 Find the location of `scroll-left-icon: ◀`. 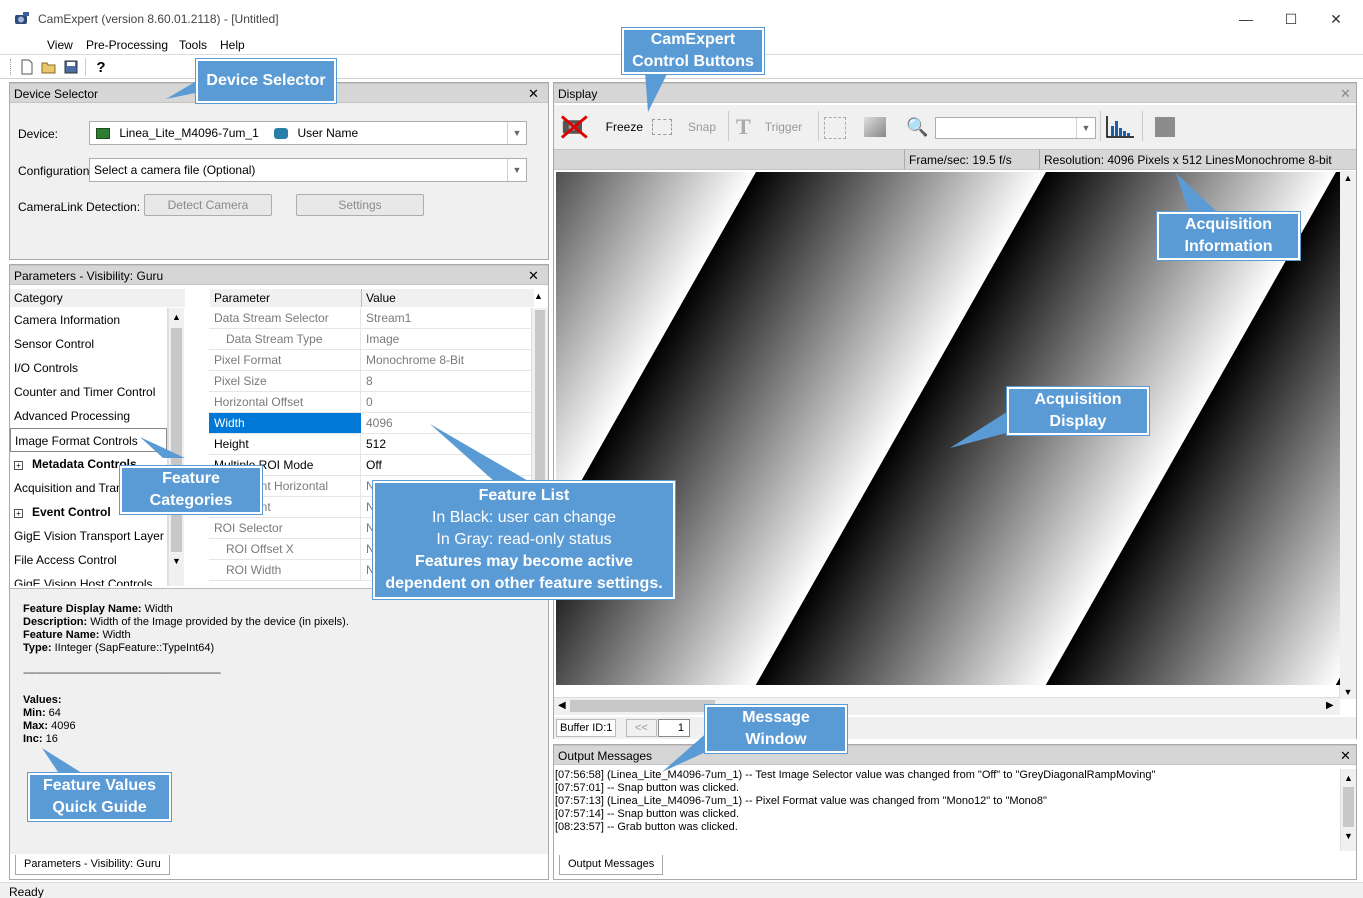

scroll-left-icon: ◀ is located at coordinates (562, 705).